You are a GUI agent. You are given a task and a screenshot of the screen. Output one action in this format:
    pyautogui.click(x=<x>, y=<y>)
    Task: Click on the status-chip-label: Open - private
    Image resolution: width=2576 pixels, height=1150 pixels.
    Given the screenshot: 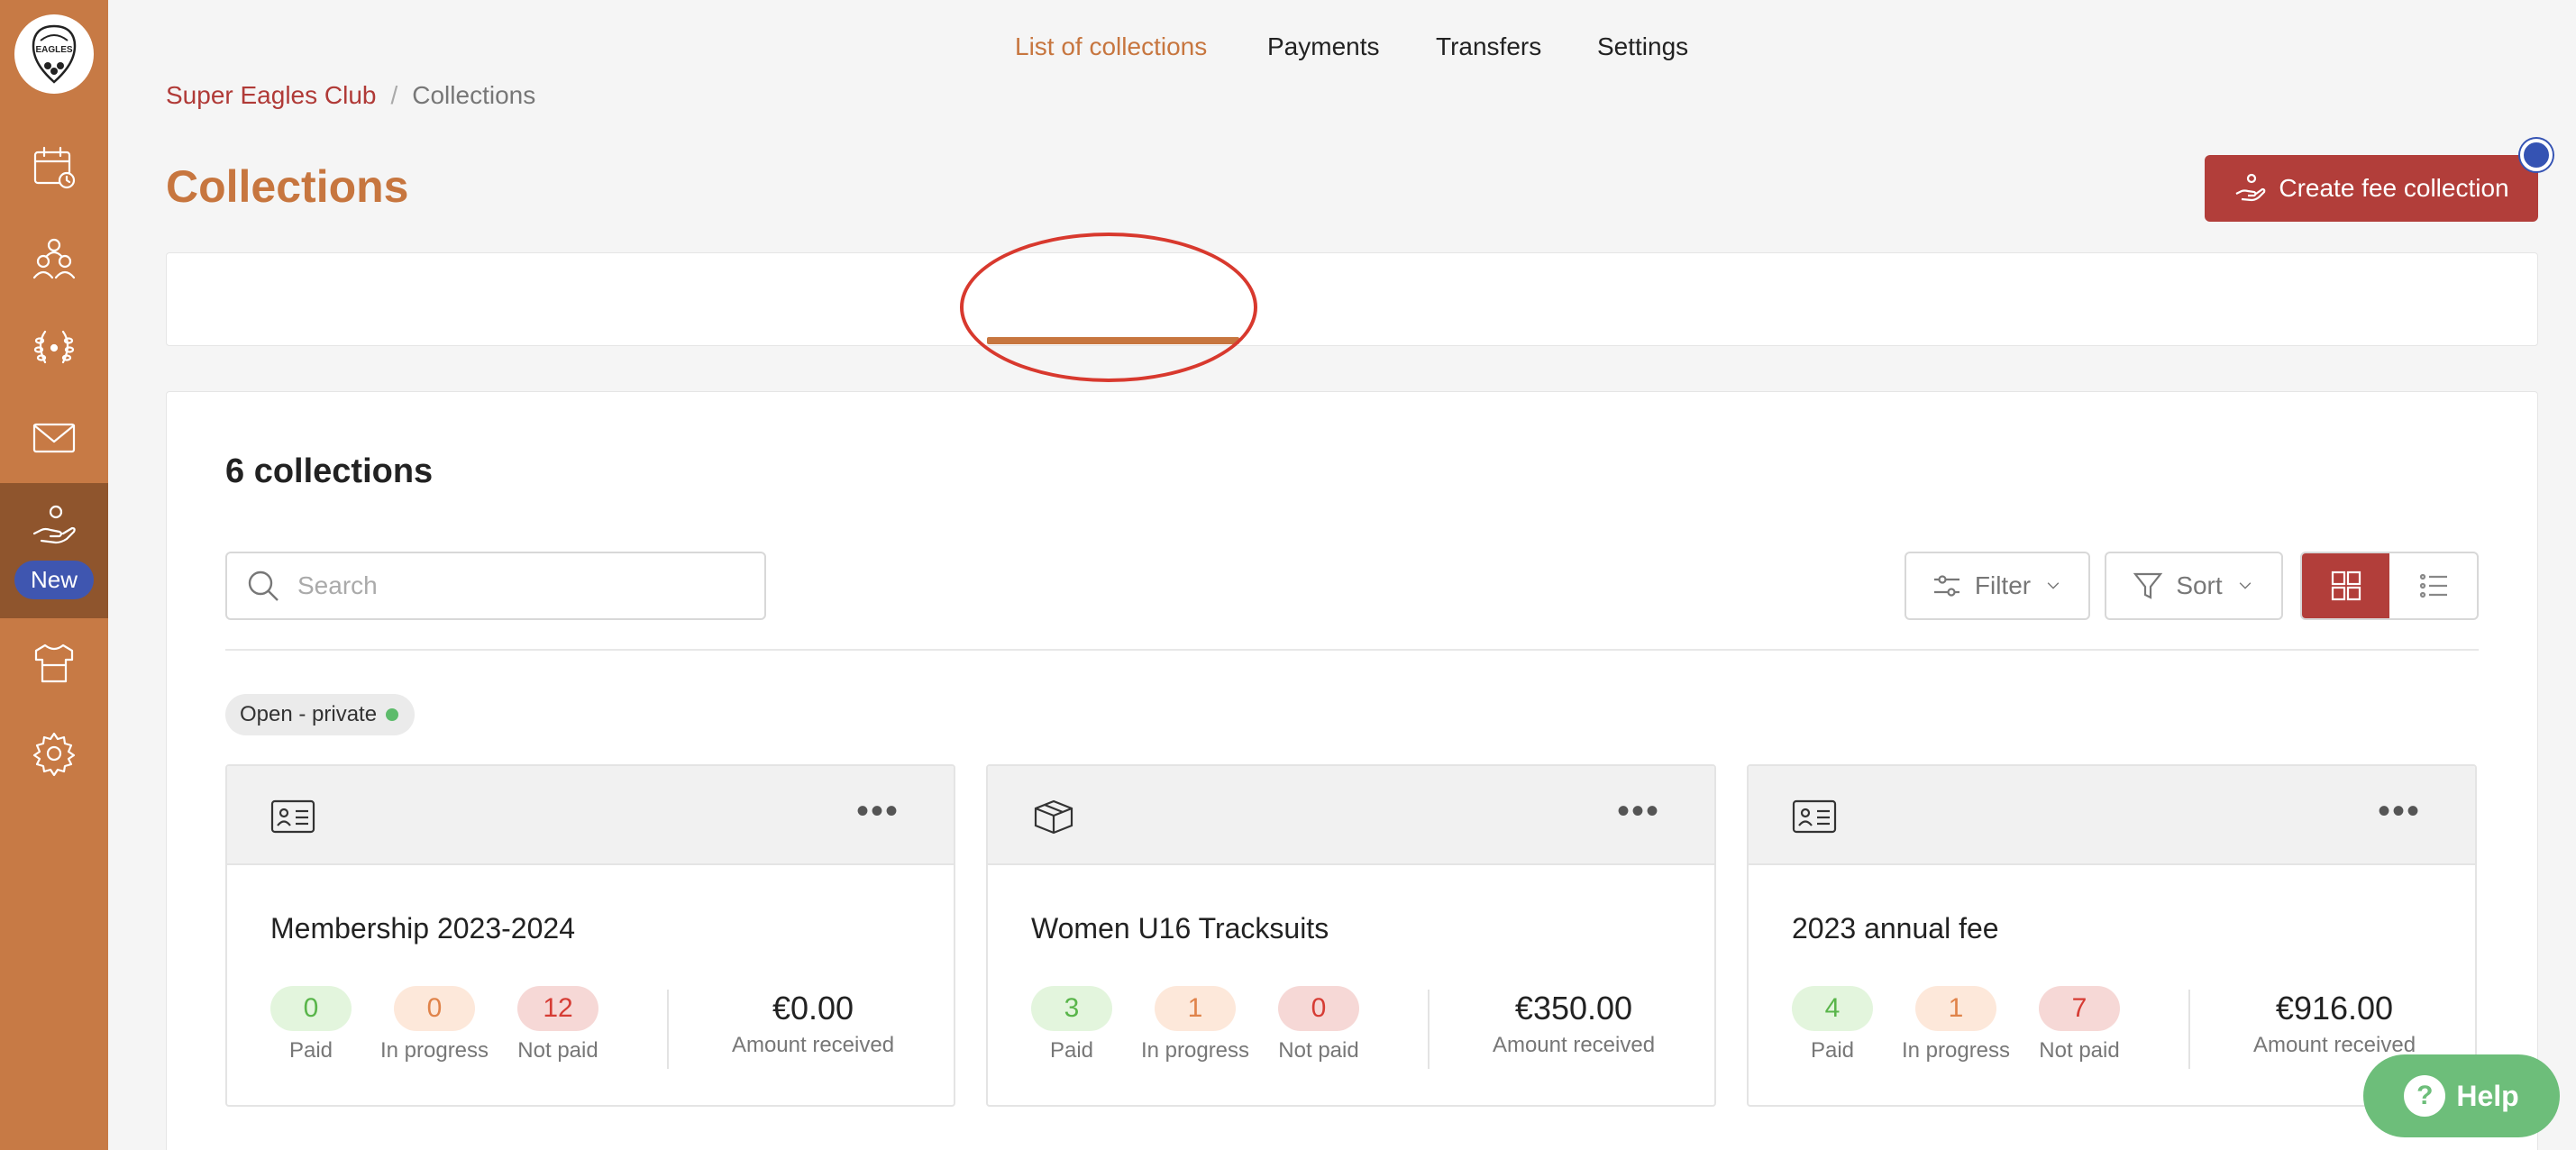 What is the action you would take?
    pyautogui.click(x=309, y=714)
    